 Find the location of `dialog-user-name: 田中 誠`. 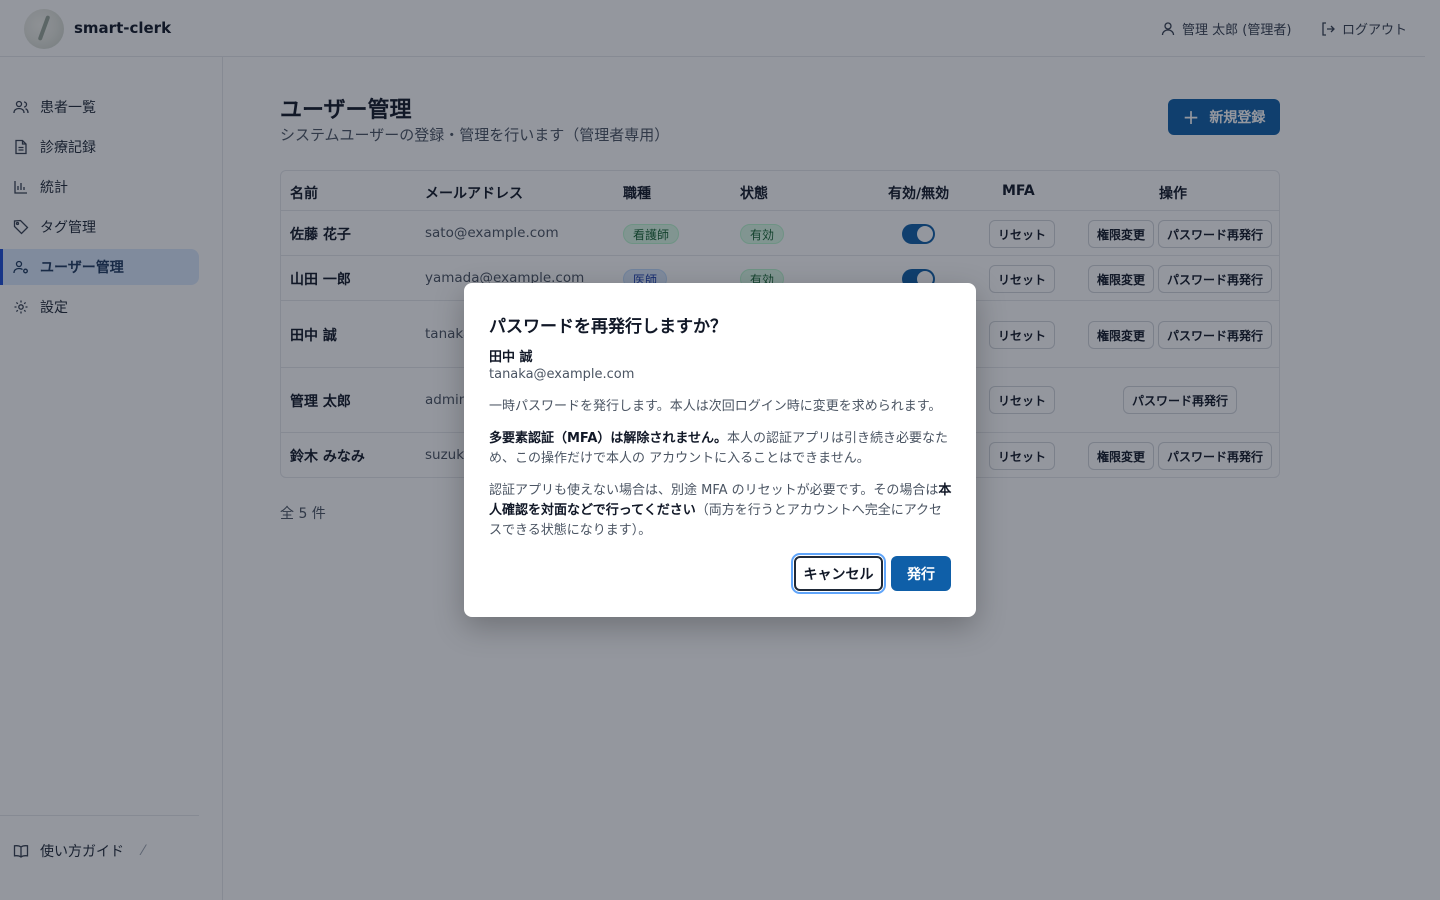

dialog-user-name: 田中 誠 is located at coordinates (511, 357).